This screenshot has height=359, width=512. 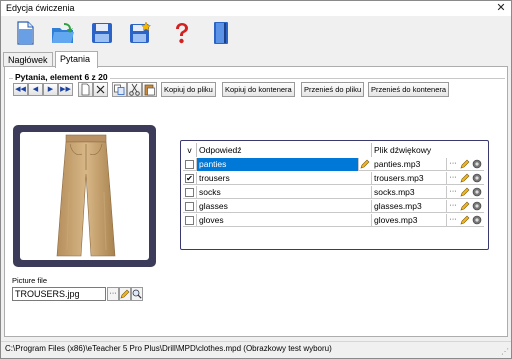 I want to click on previous-item-button: ◀, so click(x=35, y=89).